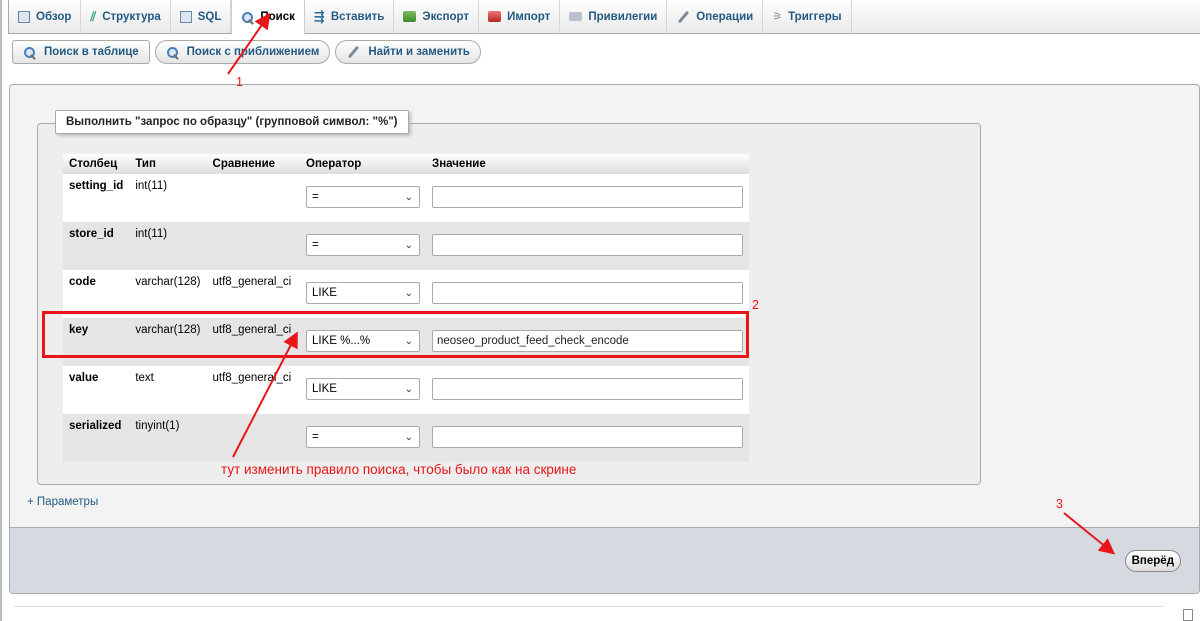  Describe the element at coordinates (172, 52) in the screenshot. I see `zoom-search-icon` at that location.